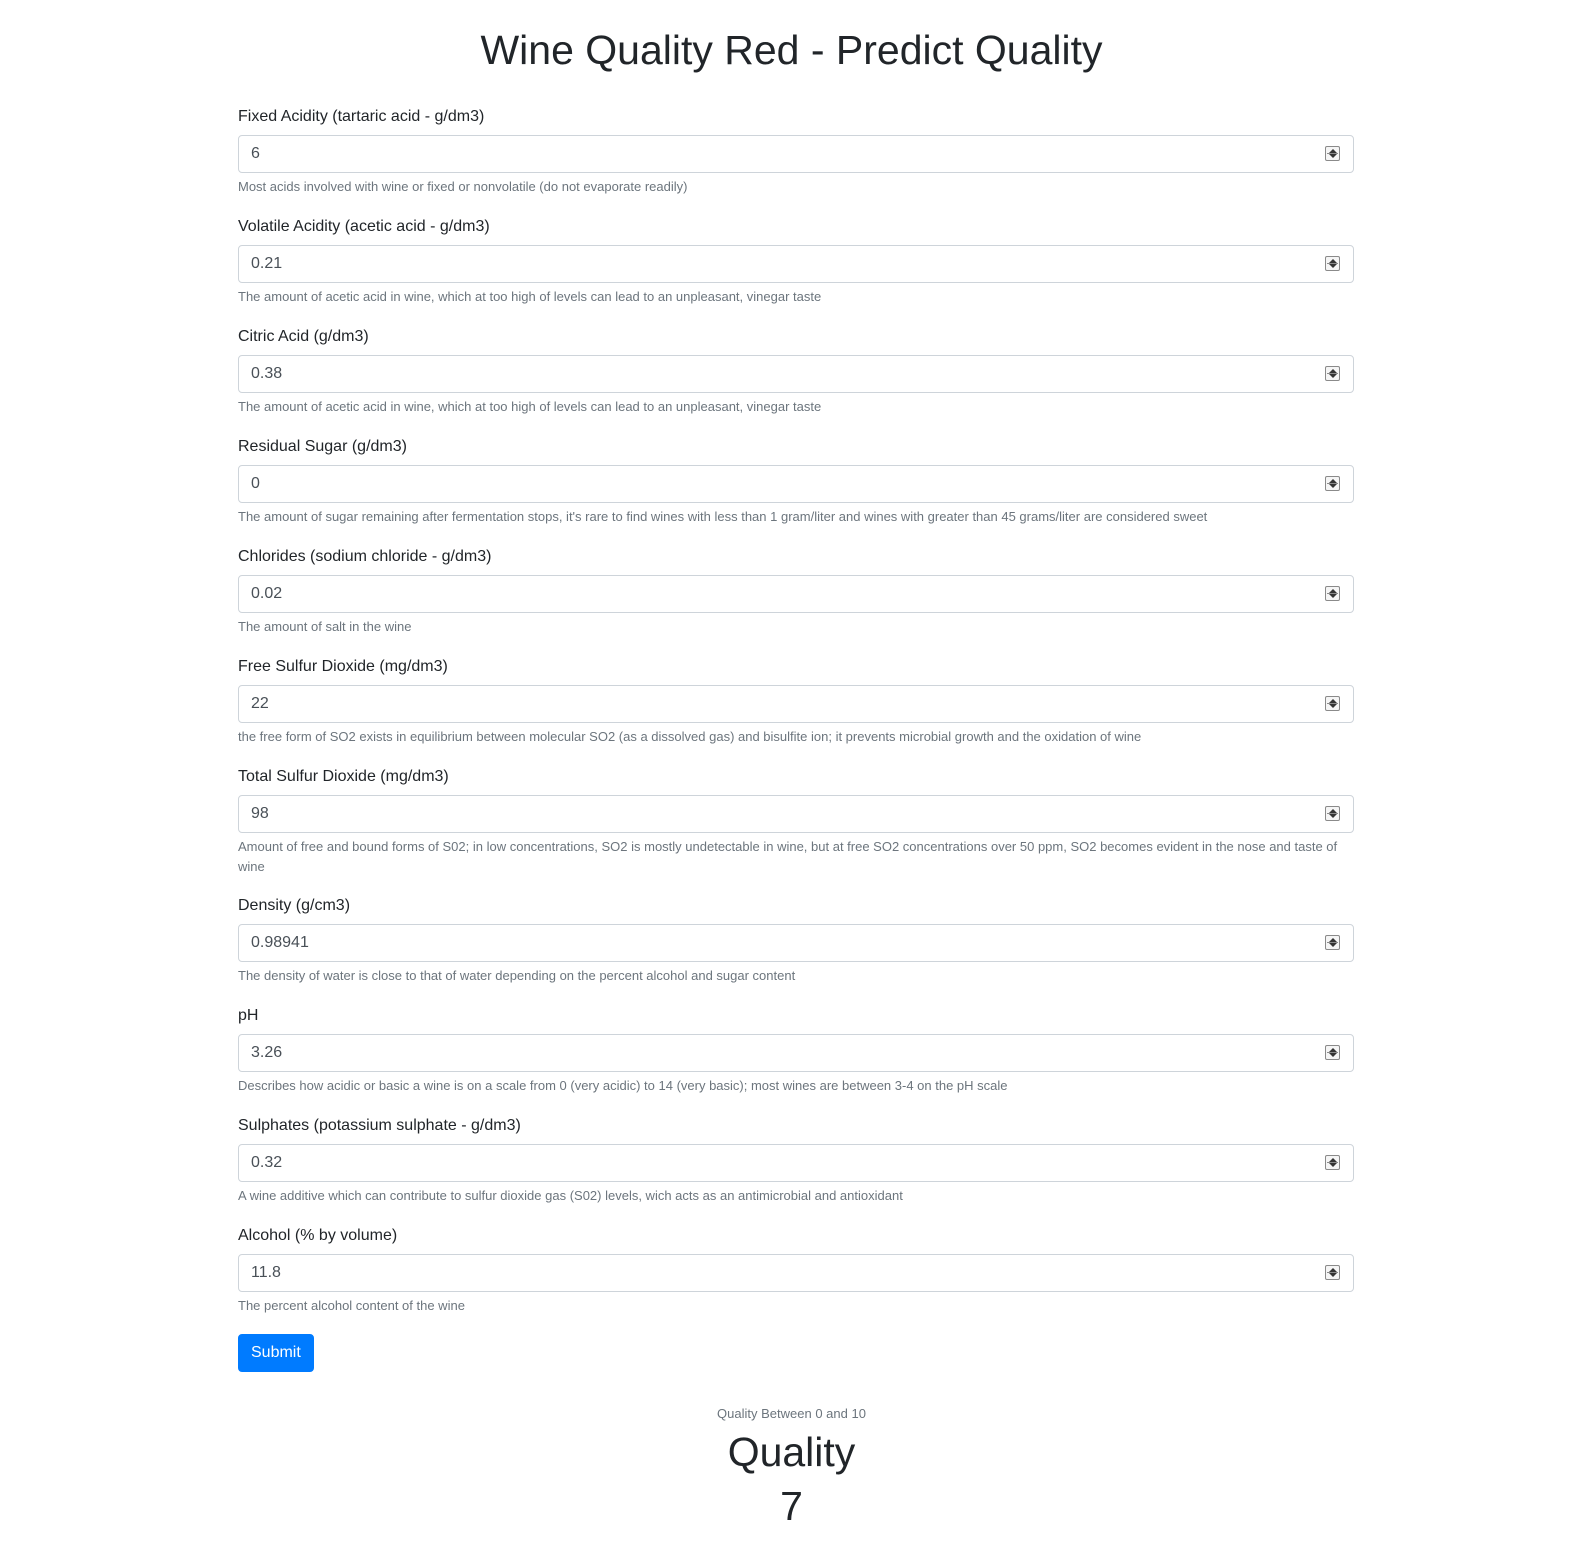 The height and width of the screenshot is (1562, 1583). I want to click on free-sulfur-dioxide-input, so click(796, 704).